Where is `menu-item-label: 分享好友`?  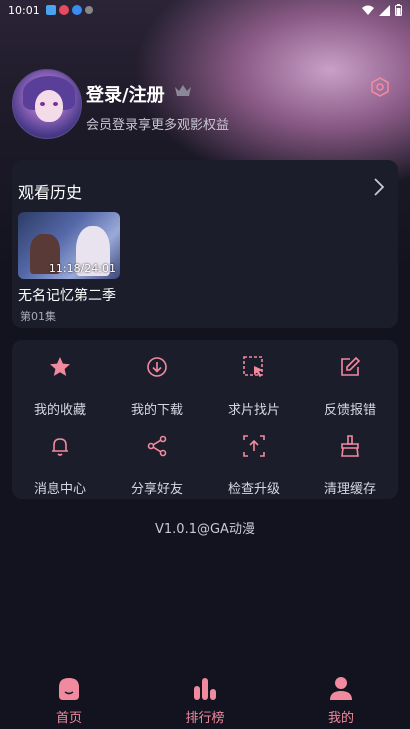
menu-item-label: 分享好友 is located at coordinates (156, 489).